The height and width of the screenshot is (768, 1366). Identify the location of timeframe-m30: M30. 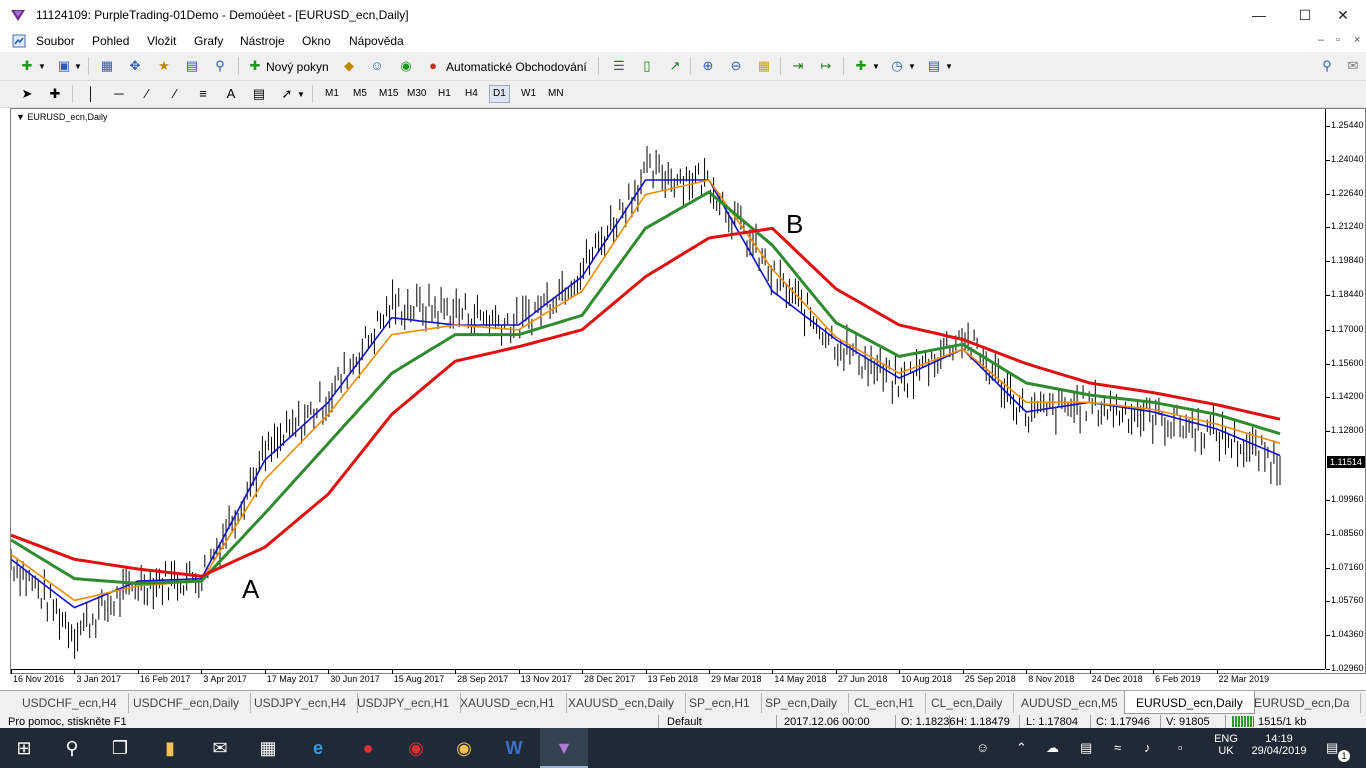
(416, 94).